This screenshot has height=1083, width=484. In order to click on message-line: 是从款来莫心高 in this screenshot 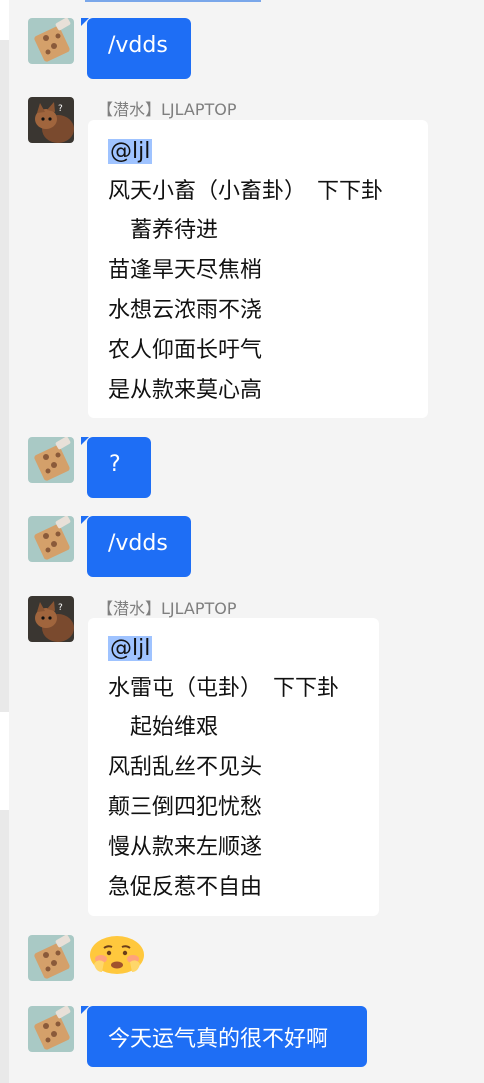, I will do `click(185, 390)`.